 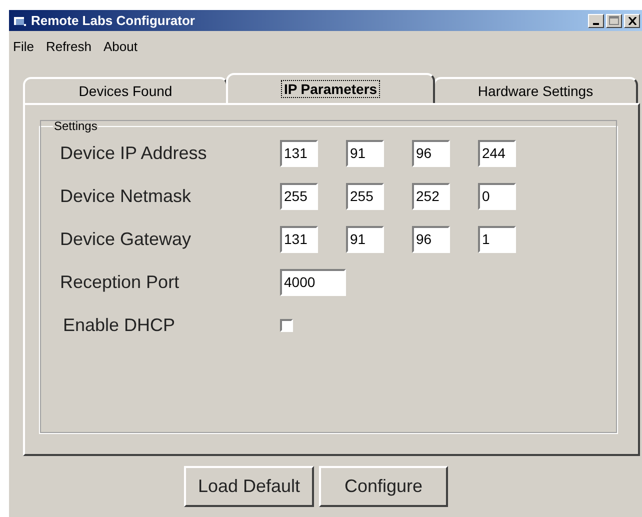 I want to click on close-button, so click(x=632, y=21).